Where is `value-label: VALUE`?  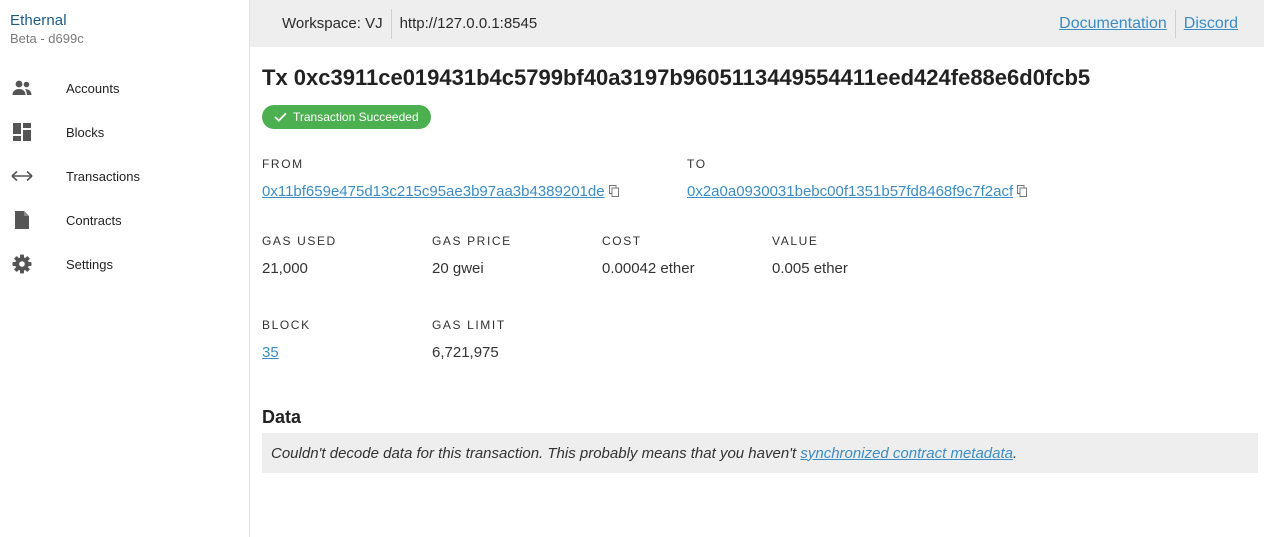
value-label: VALUE is located at coordinates (795, 241).